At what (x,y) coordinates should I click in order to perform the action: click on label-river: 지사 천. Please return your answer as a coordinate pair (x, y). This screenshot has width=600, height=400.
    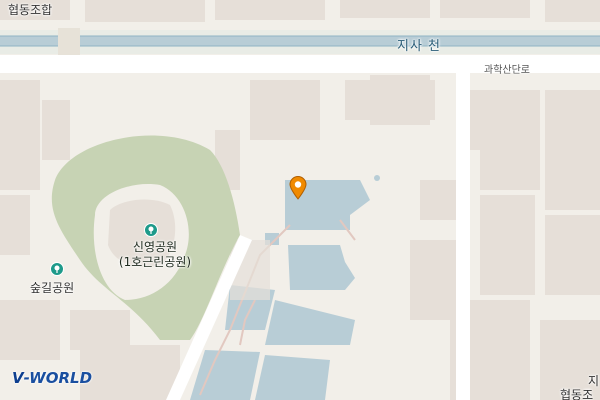
    Looking at the image, I should click on (419, 46).